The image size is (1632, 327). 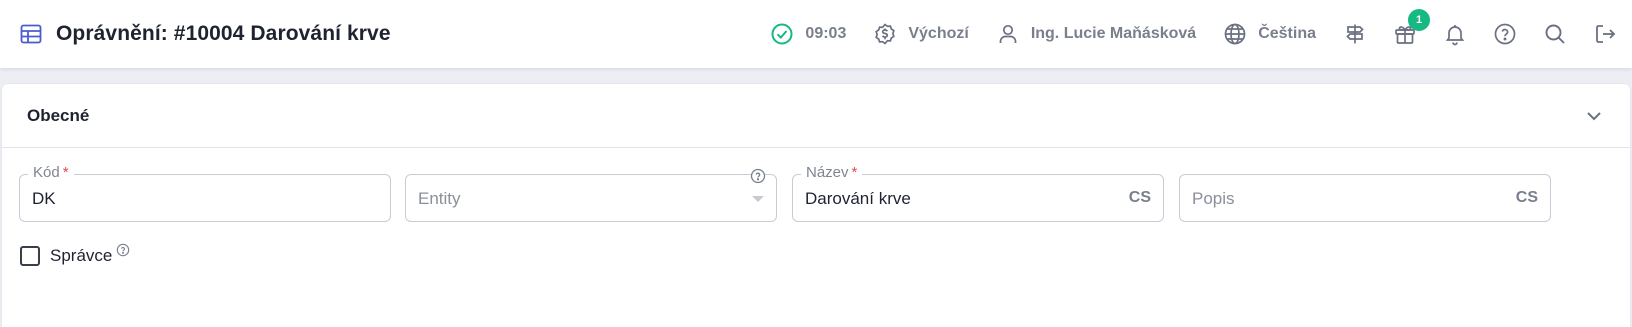 I want to click on logout-icon, so click(x=1605, y=34).